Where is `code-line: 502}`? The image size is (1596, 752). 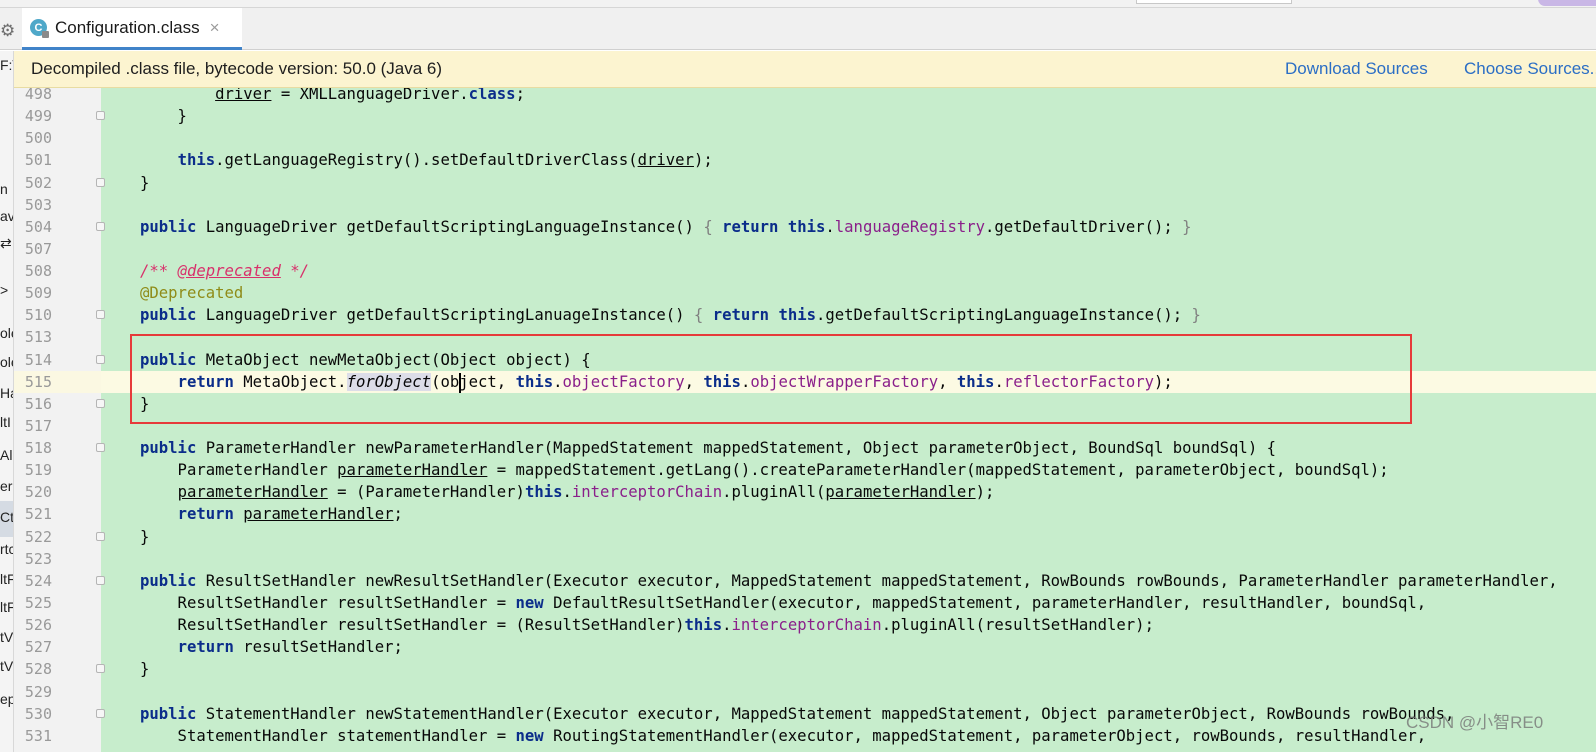
code-line: 502} is located at coordinates (805, 183).